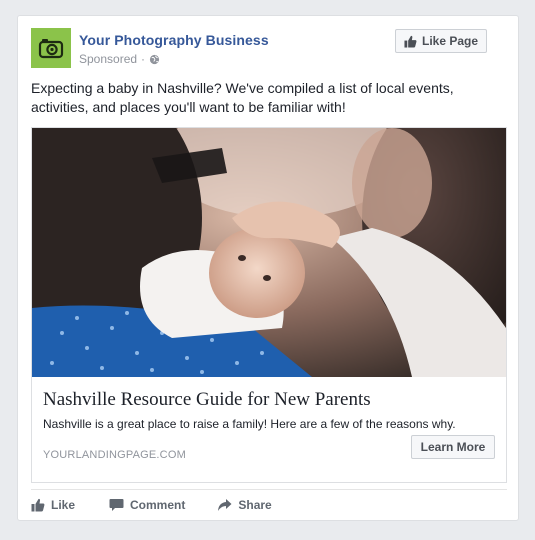  Describe the element at coordinates (269, 489) in the screenshot. I see `actions-divider` at that location.